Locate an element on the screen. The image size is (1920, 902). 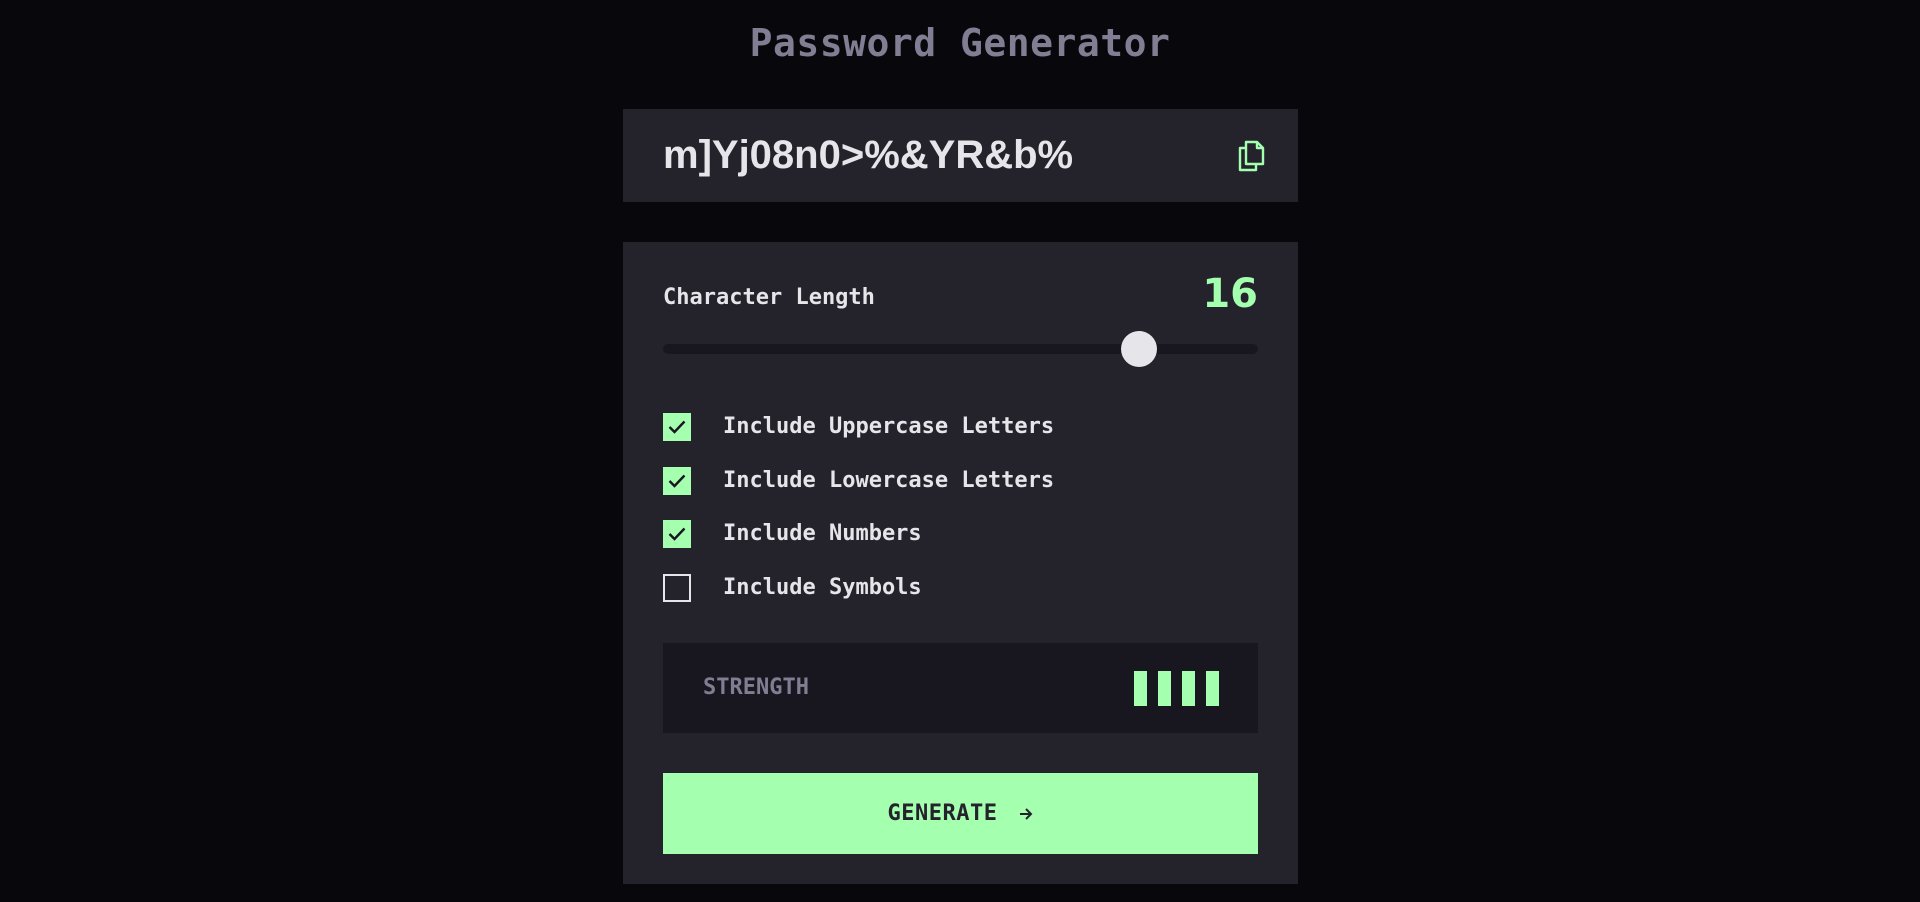
password-output-panel: m]Yj08n0>%&YR&b% is located at coordinates (960, 155).